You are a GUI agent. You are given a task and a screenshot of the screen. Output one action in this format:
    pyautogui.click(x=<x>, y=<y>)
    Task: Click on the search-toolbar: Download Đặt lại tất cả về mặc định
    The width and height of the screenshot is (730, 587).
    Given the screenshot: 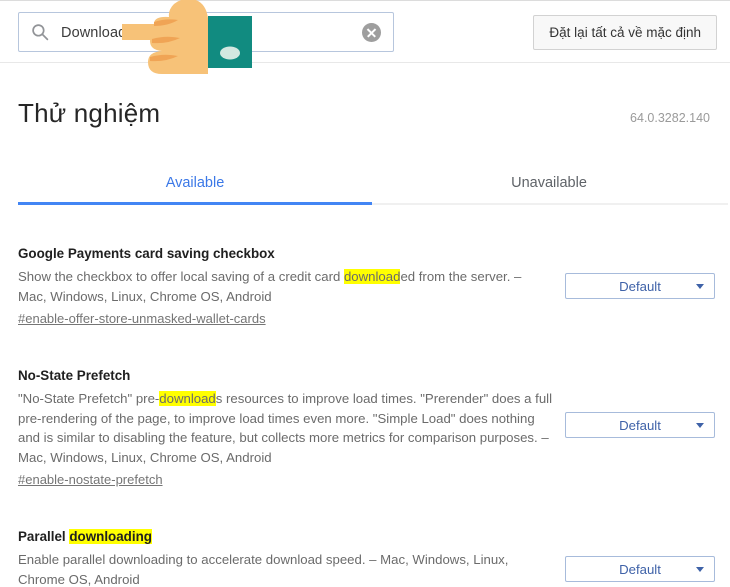 What is the action you would take?
    pyautogui.click(x=365, y=31)
    